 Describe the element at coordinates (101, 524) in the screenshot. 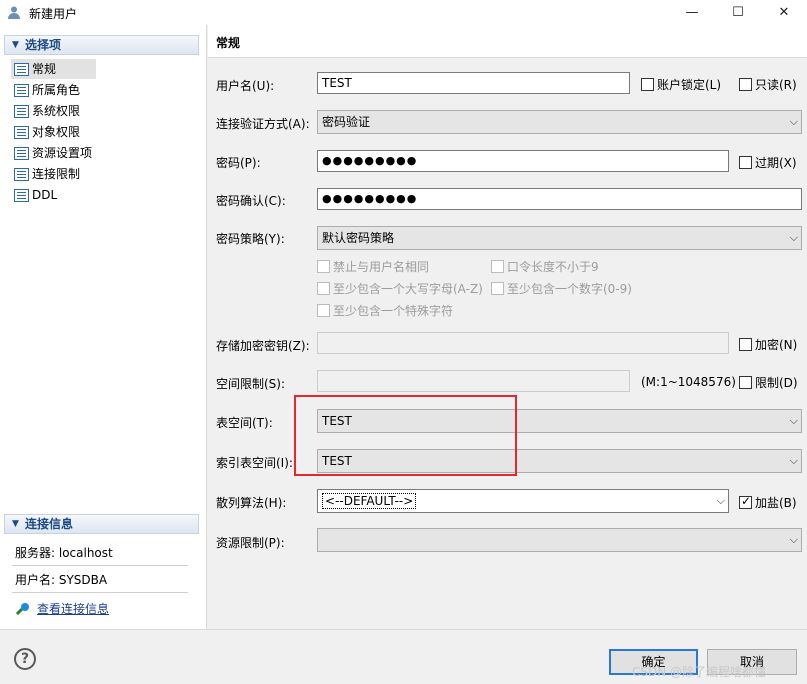

I see `connection-section-header: ▼ 连接信息` at that location.